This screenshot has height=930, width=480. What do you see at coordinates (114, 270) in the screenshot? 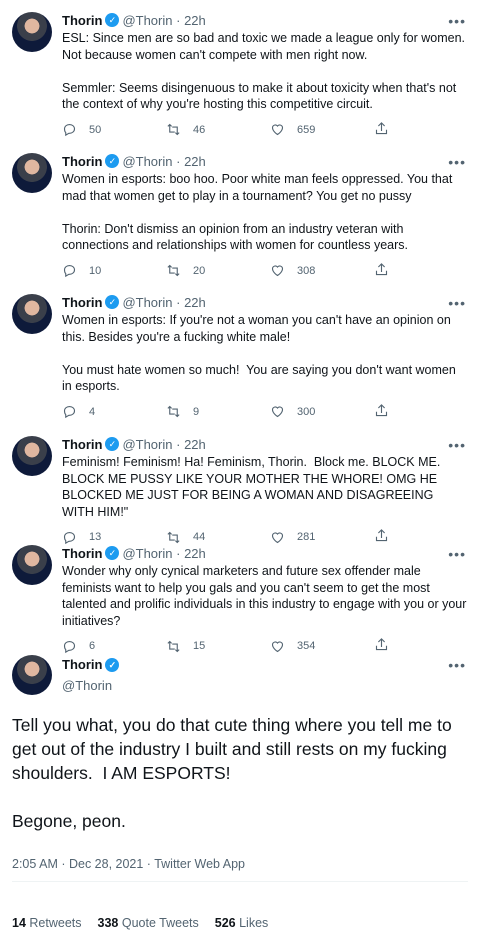
I see `reply-button: 10` at bounding box center [114, 270].